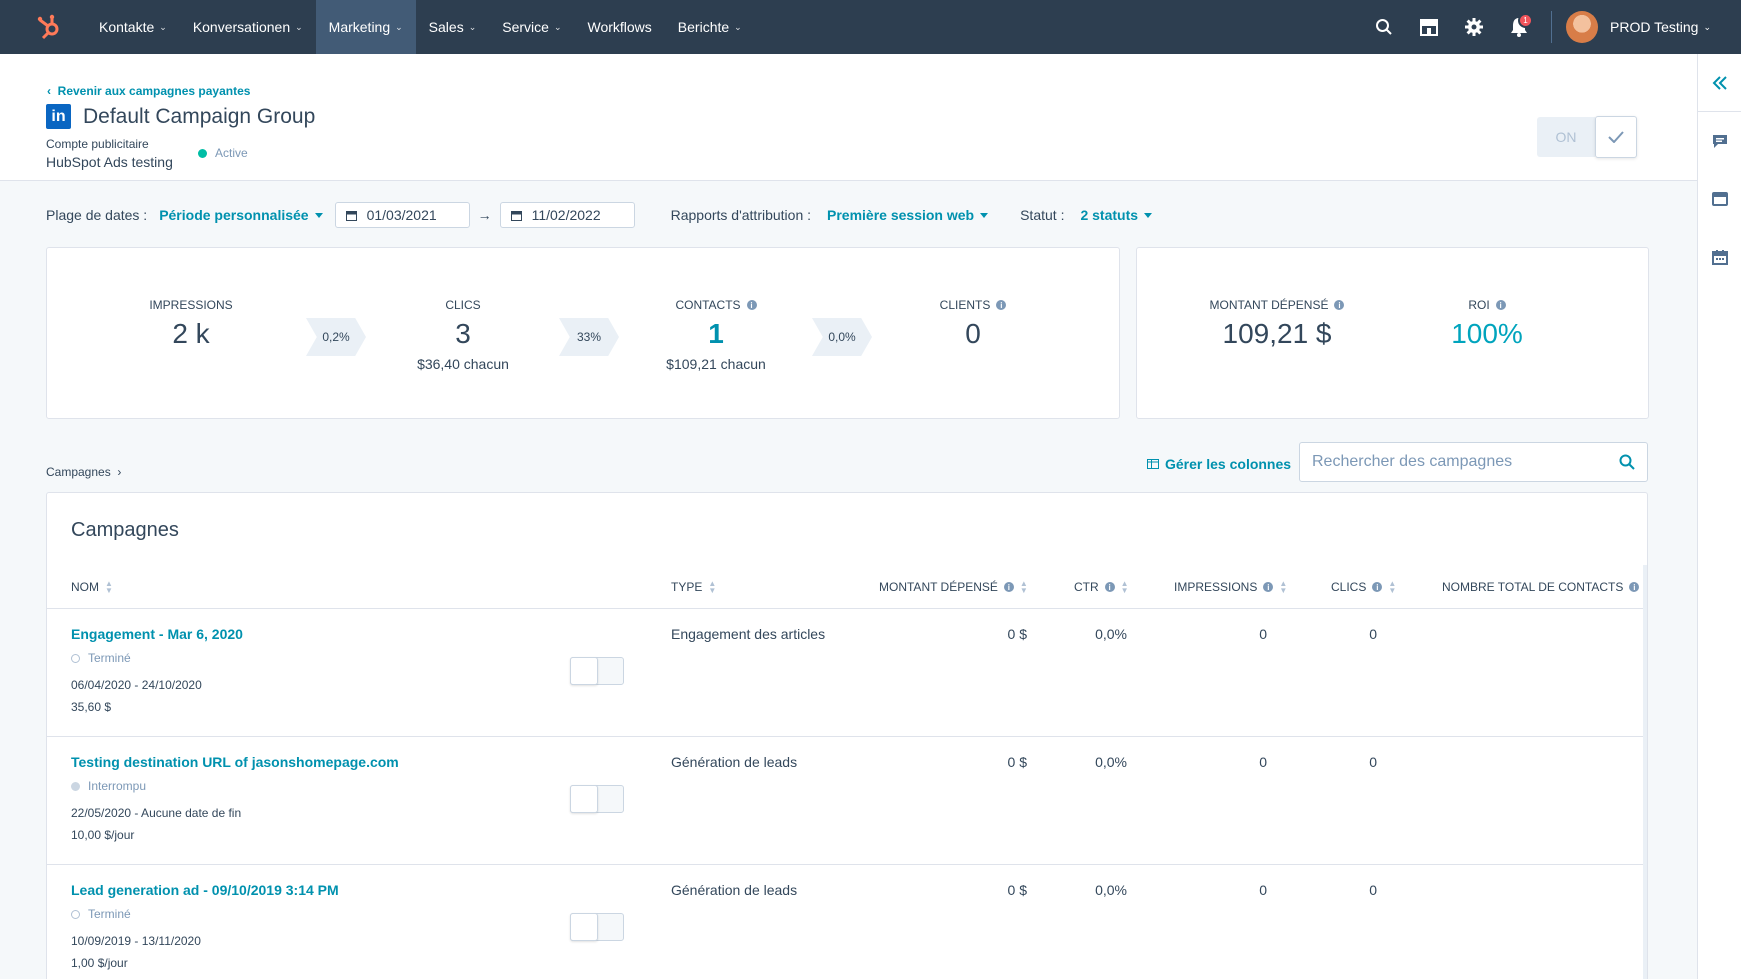 The width and height of the screenshot is (1741, 979). What do you see at coordinates (49, 27) in the screenshot?
I see `hubspot-logo-icon` at bounding box center [49, 27].